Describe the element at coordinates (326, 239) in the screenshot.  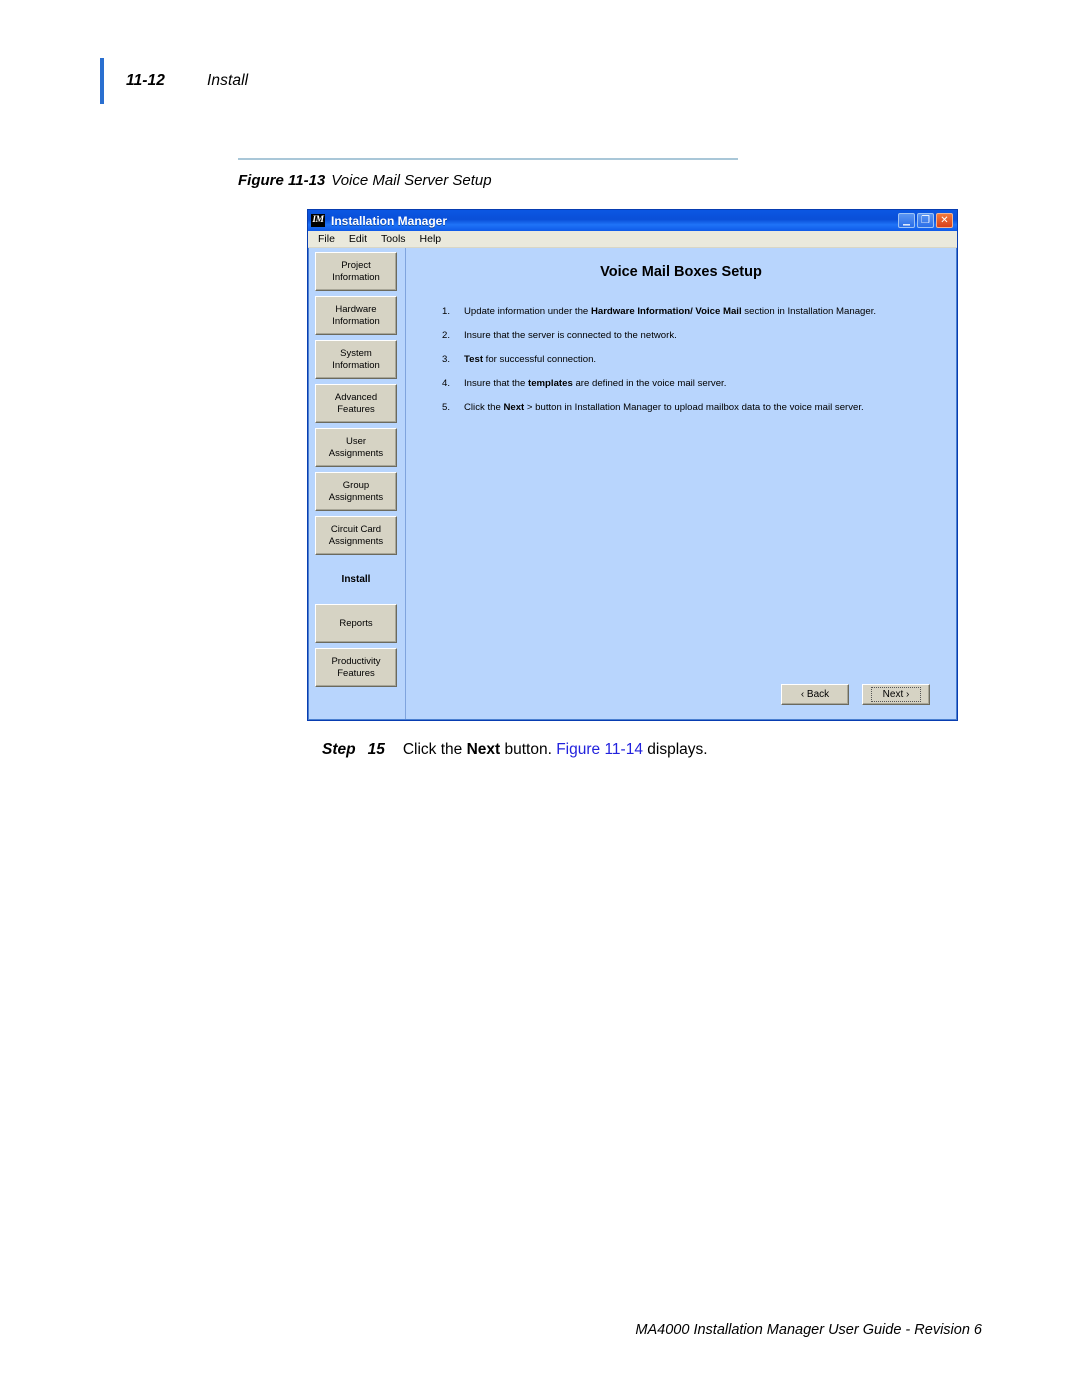
I see `menu-file: File` at that location.